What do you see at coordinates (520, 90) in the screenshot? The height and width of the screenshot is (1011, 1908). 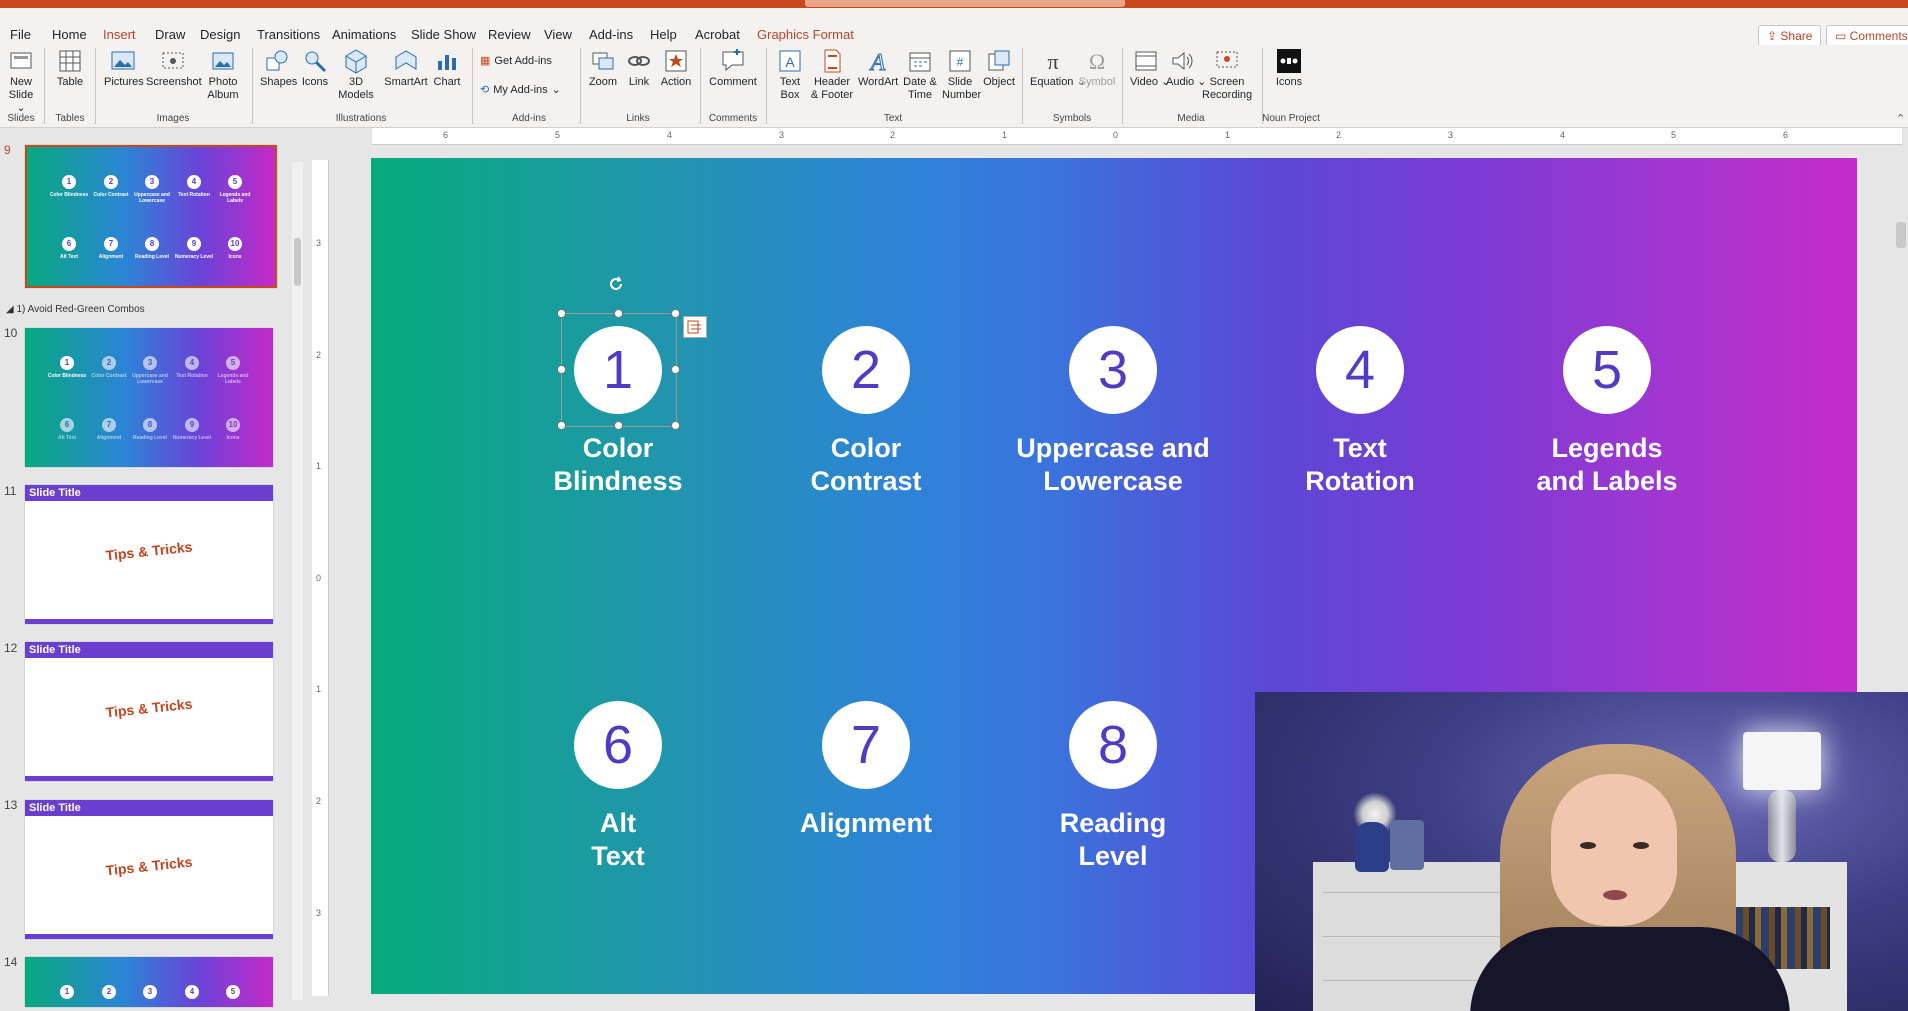 I see `my-add-ins-button: ⟲ My Add-ins ⌄` at bounding box center [520, 90].